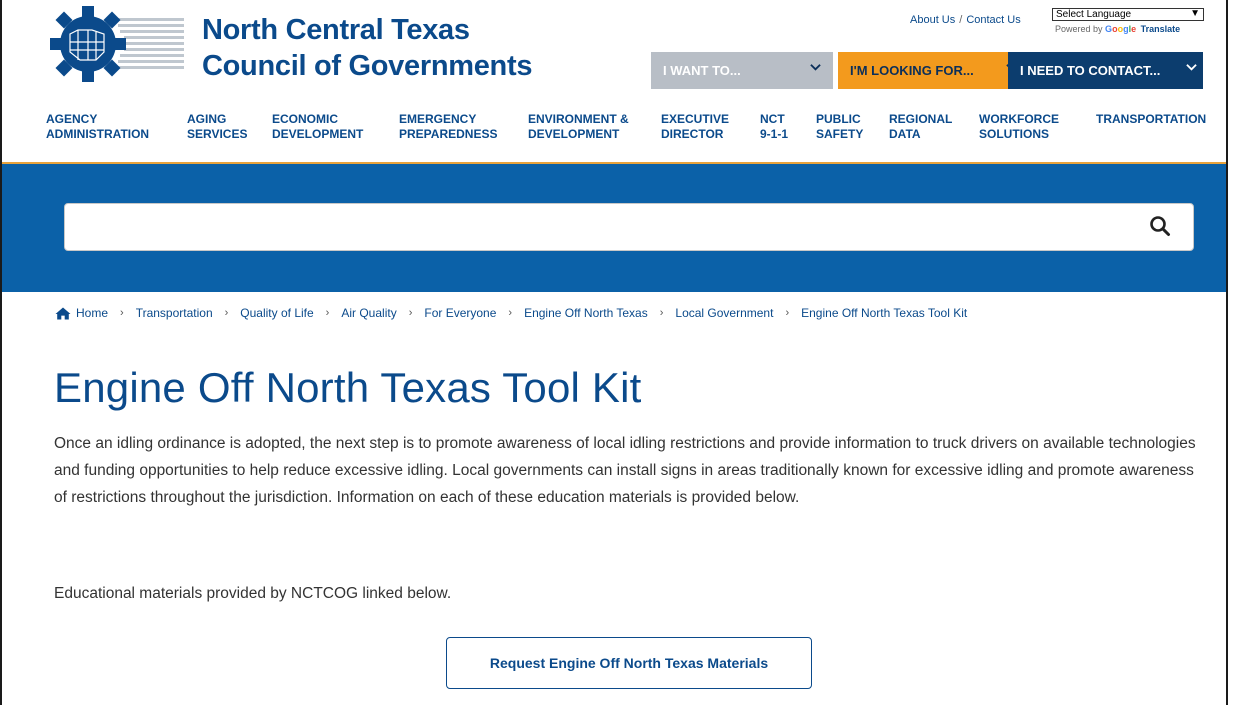 The width and height of the screenshot is (1238, 705). Describe the element at coordinates (1227, 352) in the screenshot. I see `page-frame-right` at that location.